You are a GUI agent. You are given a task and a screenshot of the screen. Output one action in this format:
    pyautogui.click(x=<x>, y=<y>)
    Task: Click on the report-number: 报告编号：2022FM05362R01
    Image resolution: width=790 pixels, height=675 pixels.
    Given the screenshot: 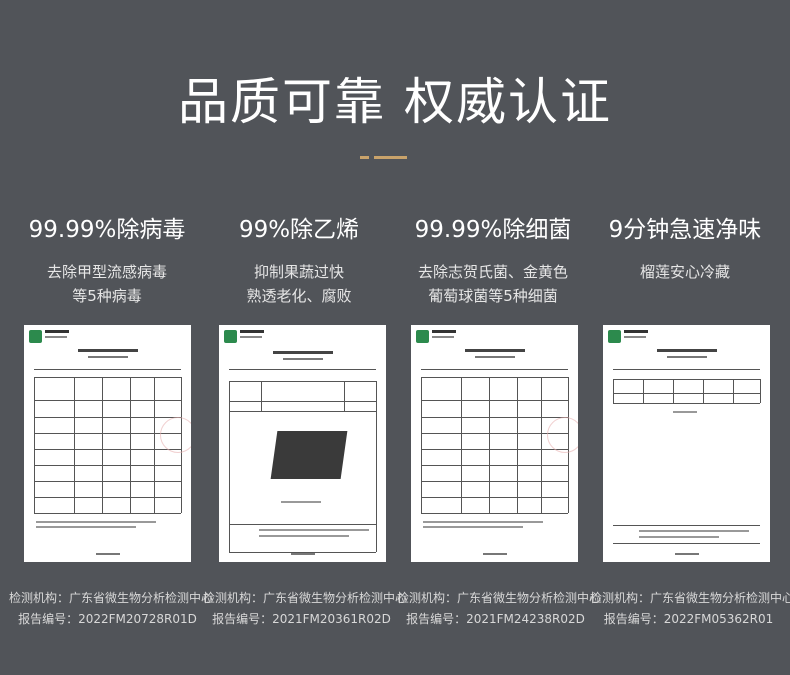 What is the action you would take?
    pyautogui.click(x=688, y=619)
    